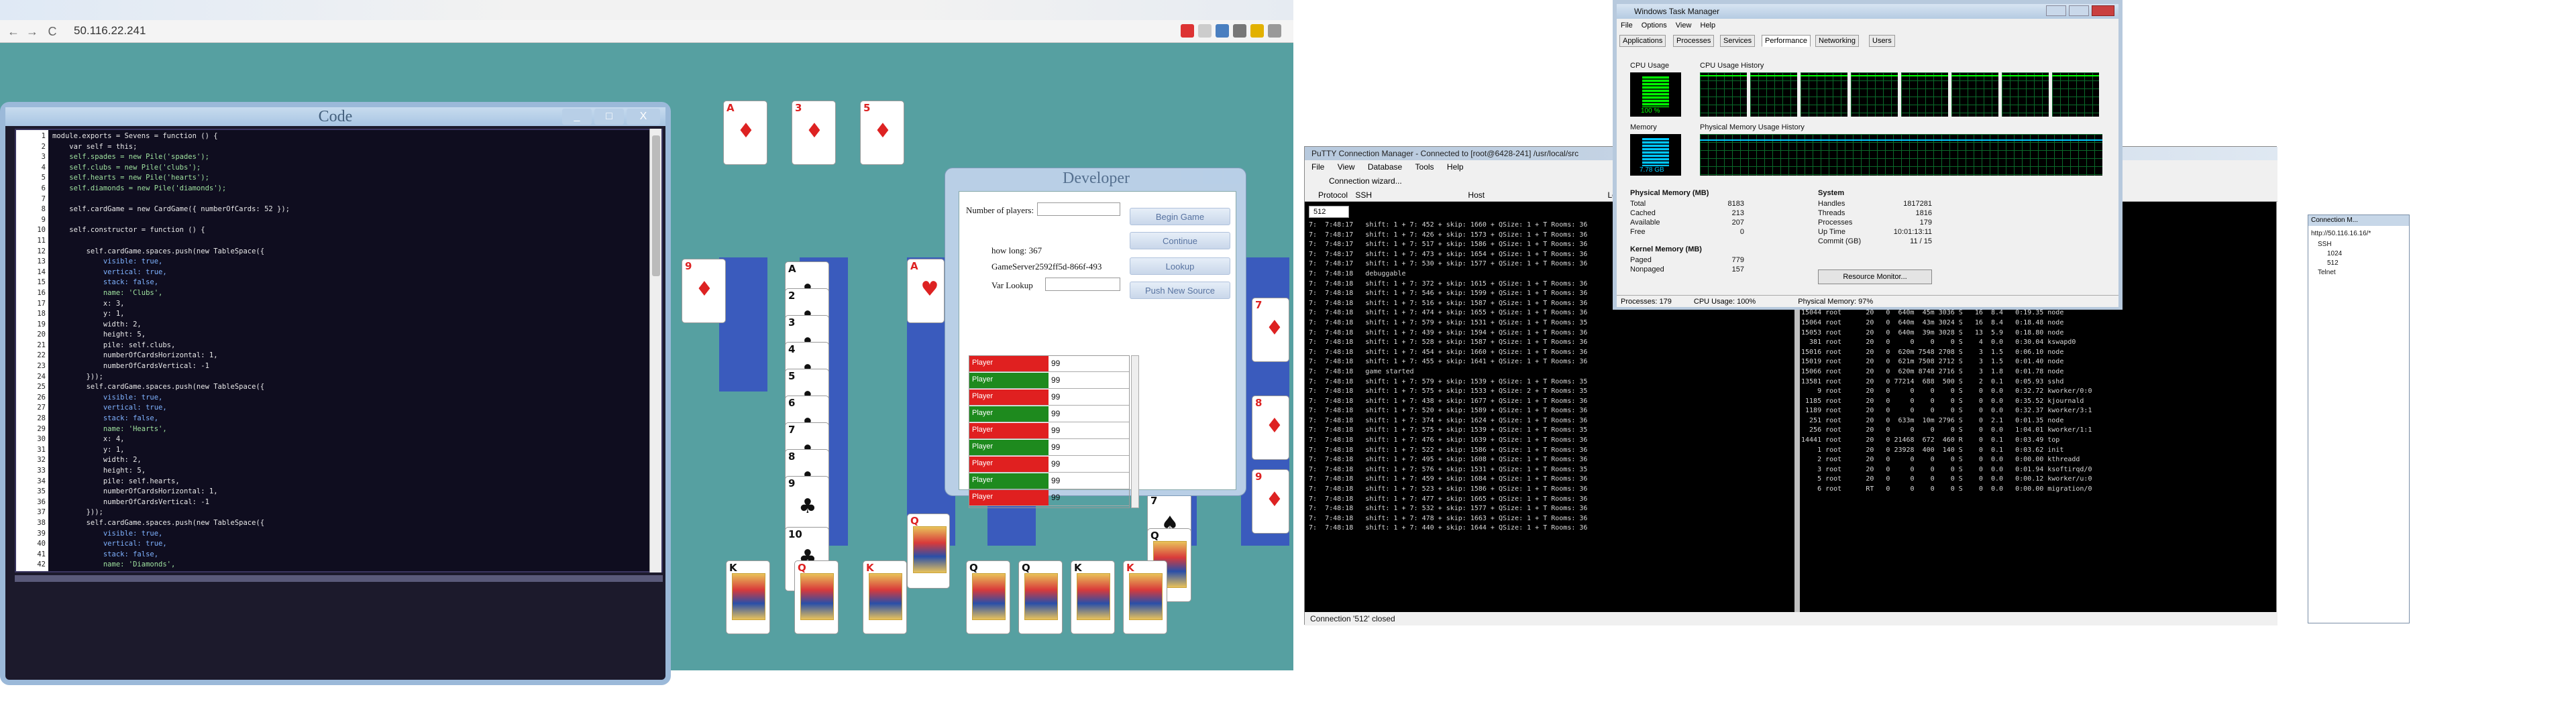 The width and height of the screenshot is (2576, 724). I want to click on player-value-cell: 99, so click(1056, 447).